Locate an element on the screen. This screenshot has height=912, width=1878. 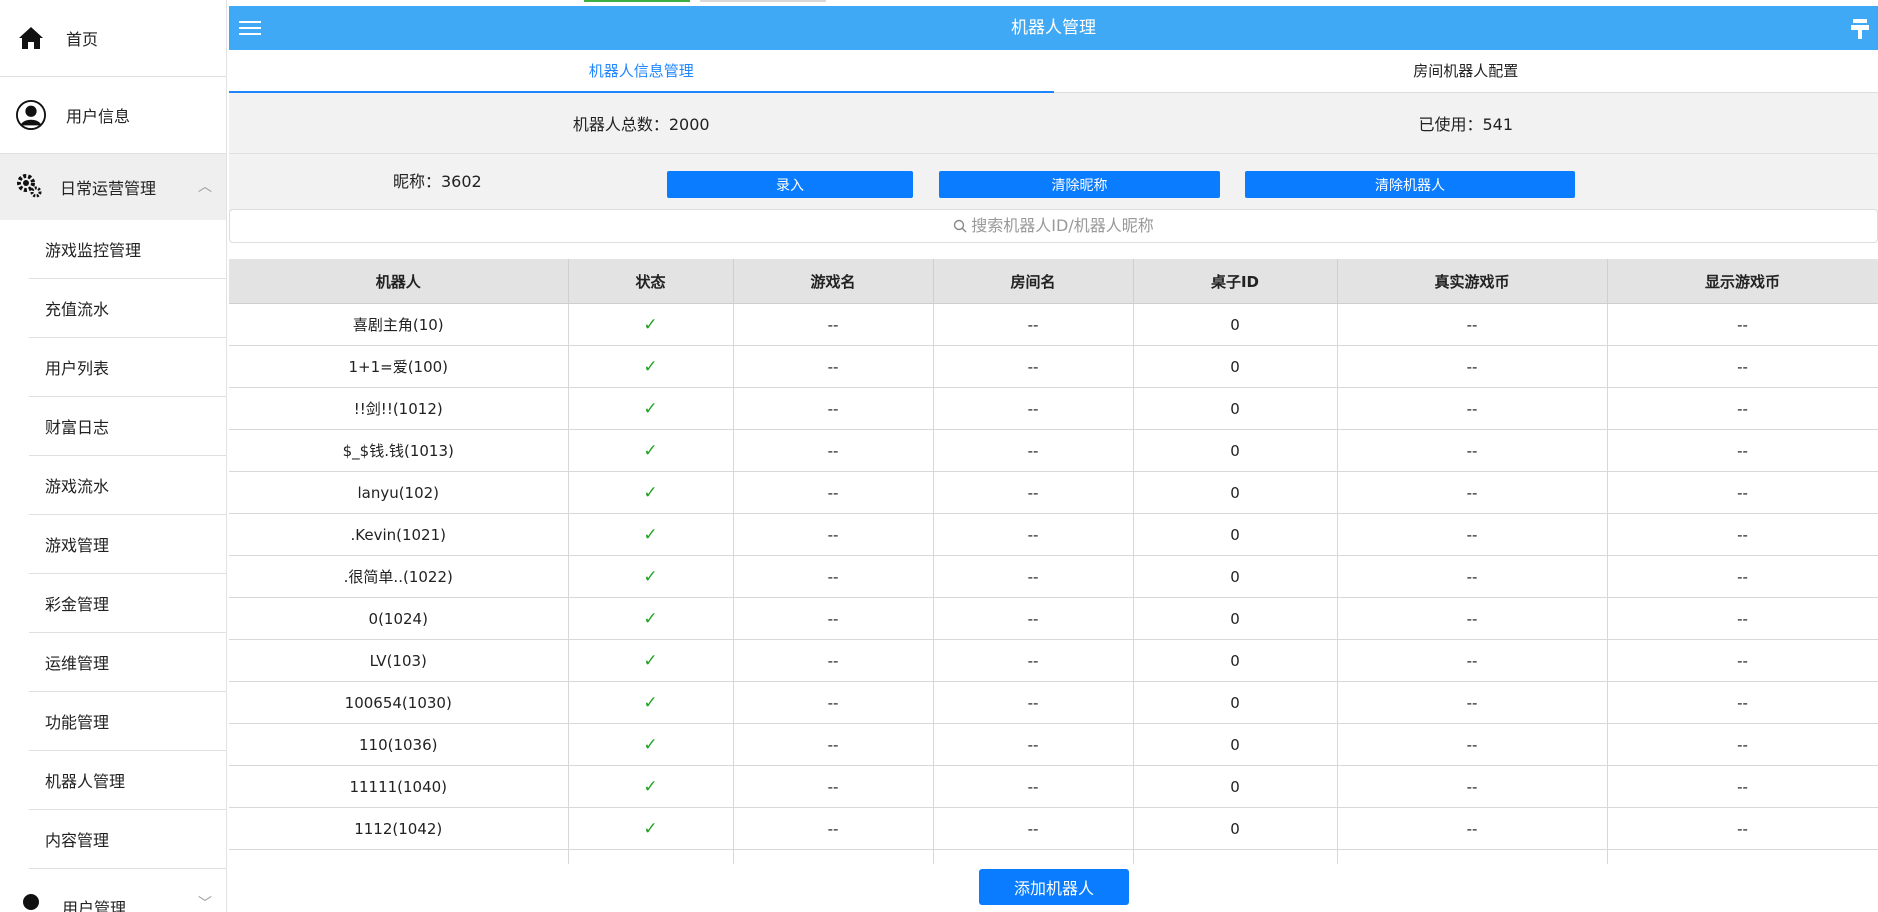
table-row: .Kevin(1021) ✓ -- -- 0 -- -- is located at coordinates (1053, 534).